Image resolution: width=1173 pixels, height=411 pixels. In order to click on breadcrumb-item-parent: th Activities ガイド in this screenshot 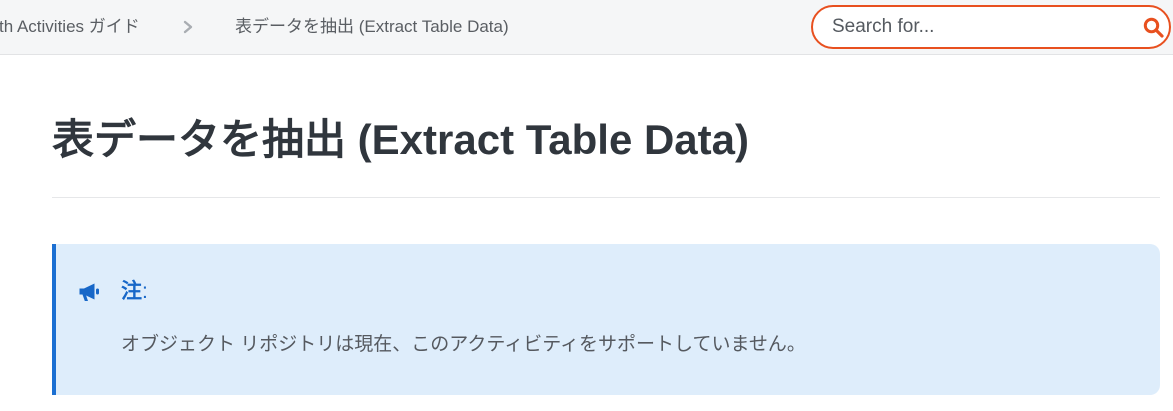, I will do `click(70, 27)`.